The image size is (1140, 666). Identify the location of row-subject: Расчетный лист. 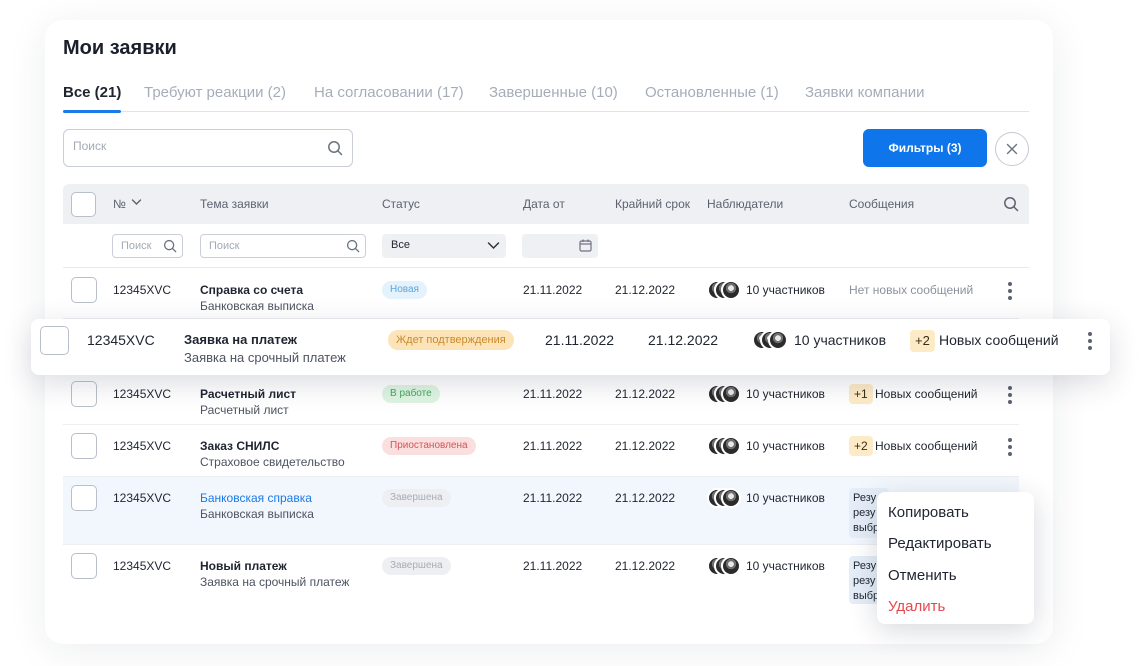
(248, 394).